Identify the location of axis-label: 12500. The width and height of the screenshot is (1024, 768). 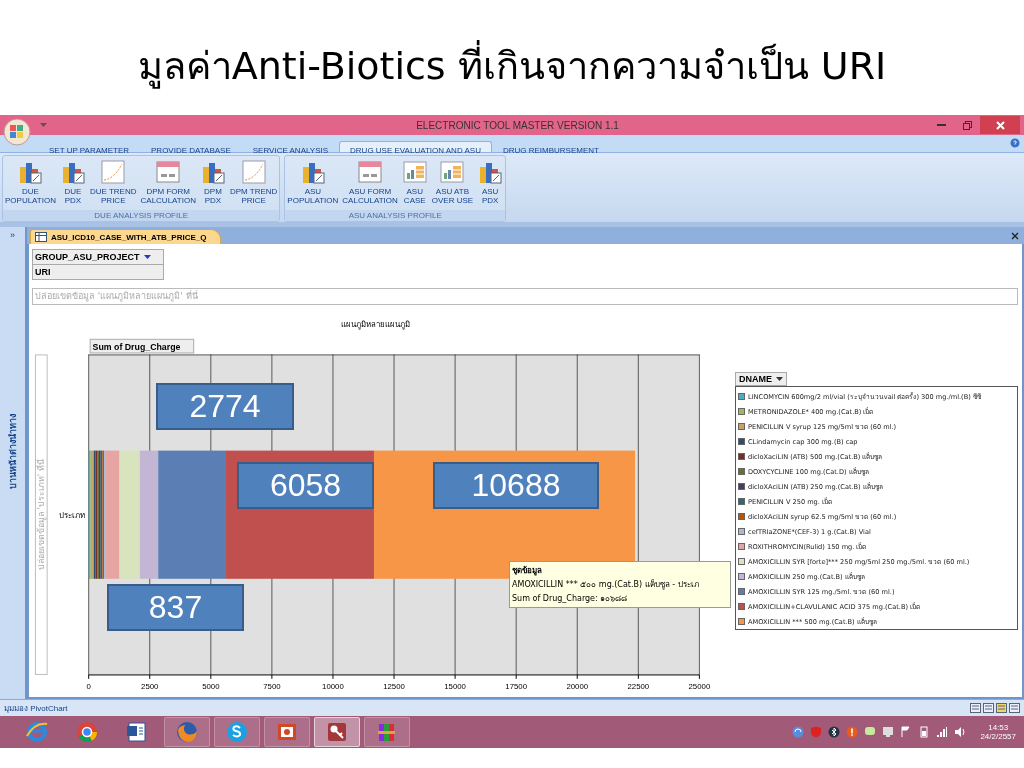
(394, 686).